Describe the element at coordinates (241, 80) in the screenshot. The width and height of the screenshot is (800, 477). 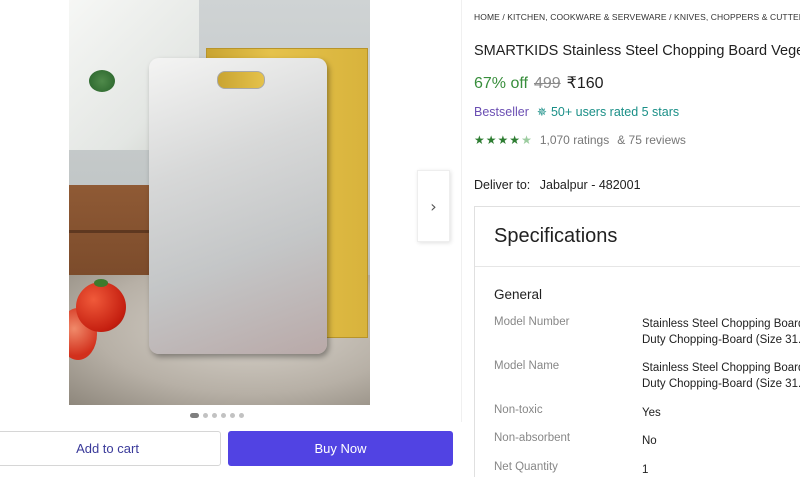
I see `image-board-handle` at that location.